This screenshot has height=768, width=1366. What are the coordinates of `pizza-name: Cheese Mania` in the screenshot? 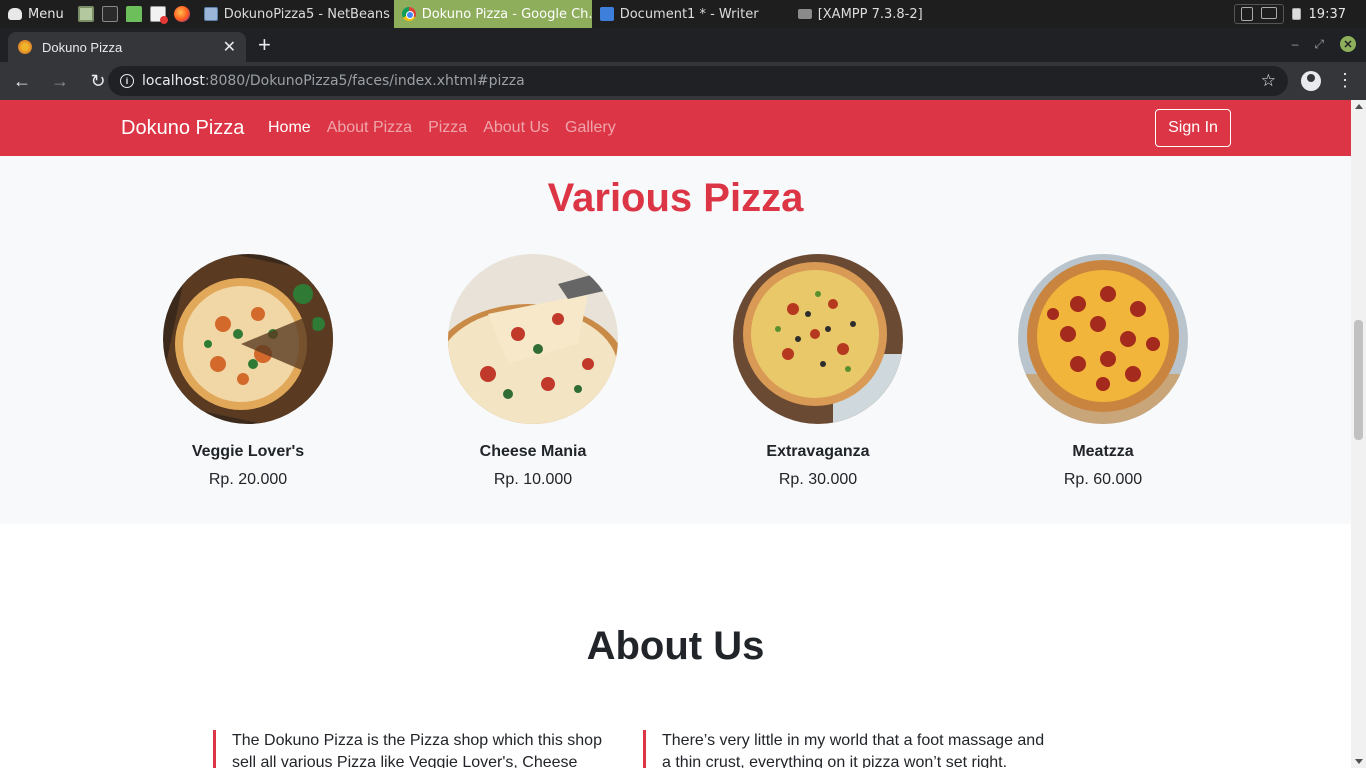 It's located at (533, 451).